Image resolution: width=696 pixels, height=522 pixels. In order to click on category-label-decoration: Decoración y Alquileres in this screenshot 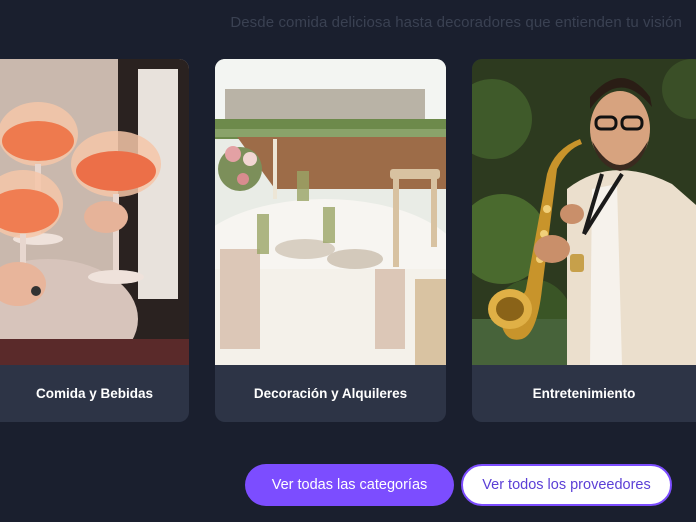, I will do `click(330, 393)`.